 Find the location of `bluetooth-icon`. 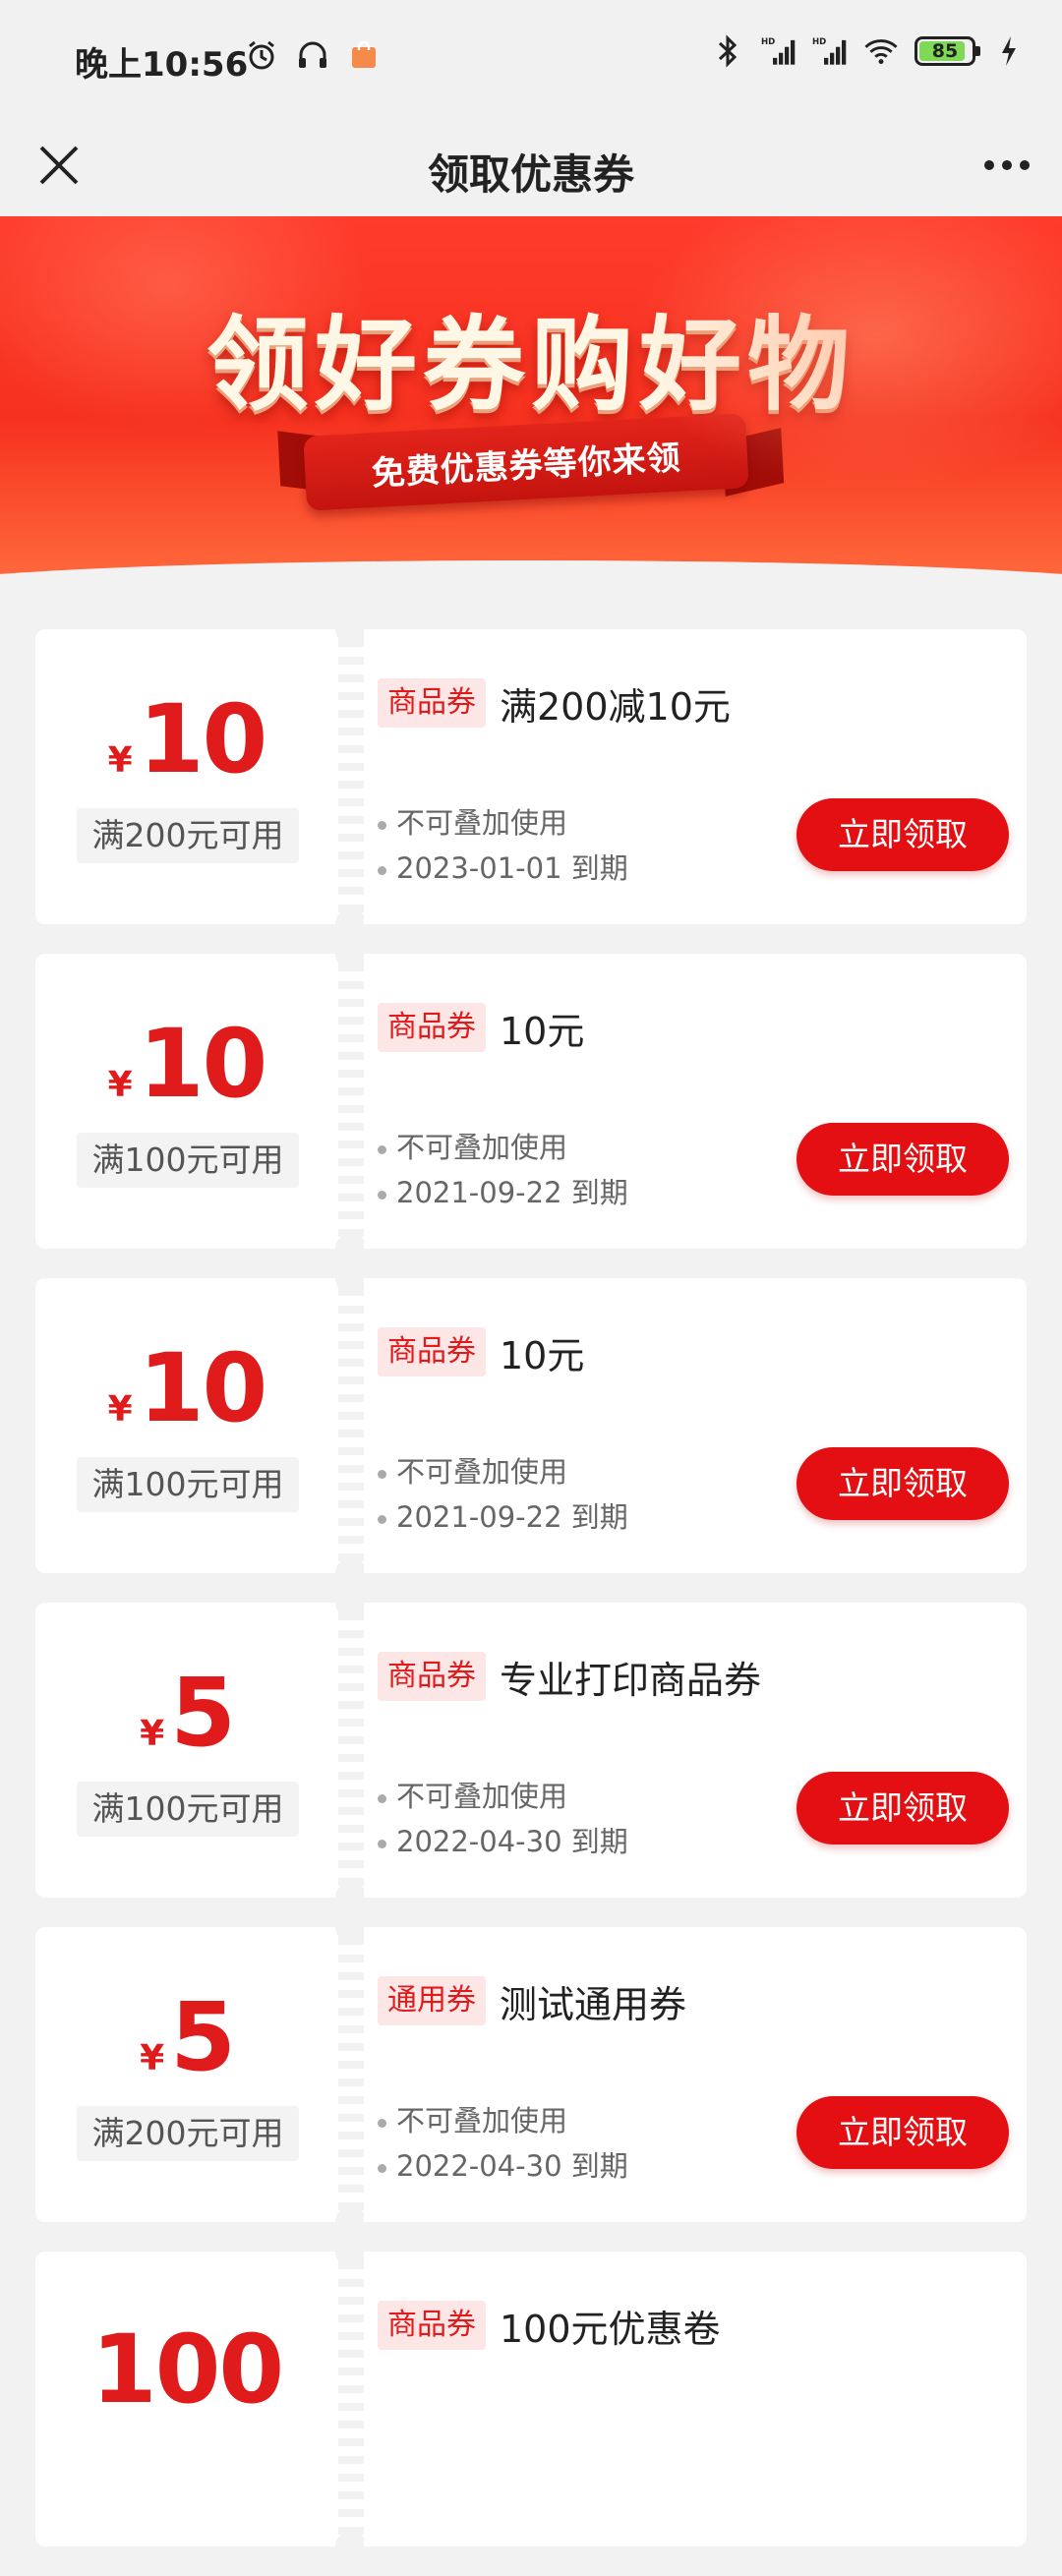

bluetooth-icon is located at coordinates (727, 51).